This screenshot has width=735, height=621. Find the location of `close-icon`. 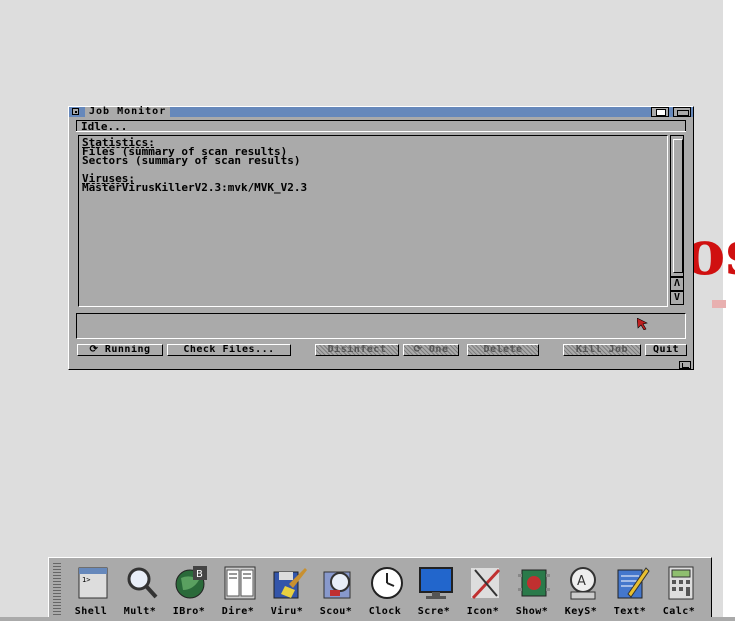

close-icon is located at coordinates (75, 111).